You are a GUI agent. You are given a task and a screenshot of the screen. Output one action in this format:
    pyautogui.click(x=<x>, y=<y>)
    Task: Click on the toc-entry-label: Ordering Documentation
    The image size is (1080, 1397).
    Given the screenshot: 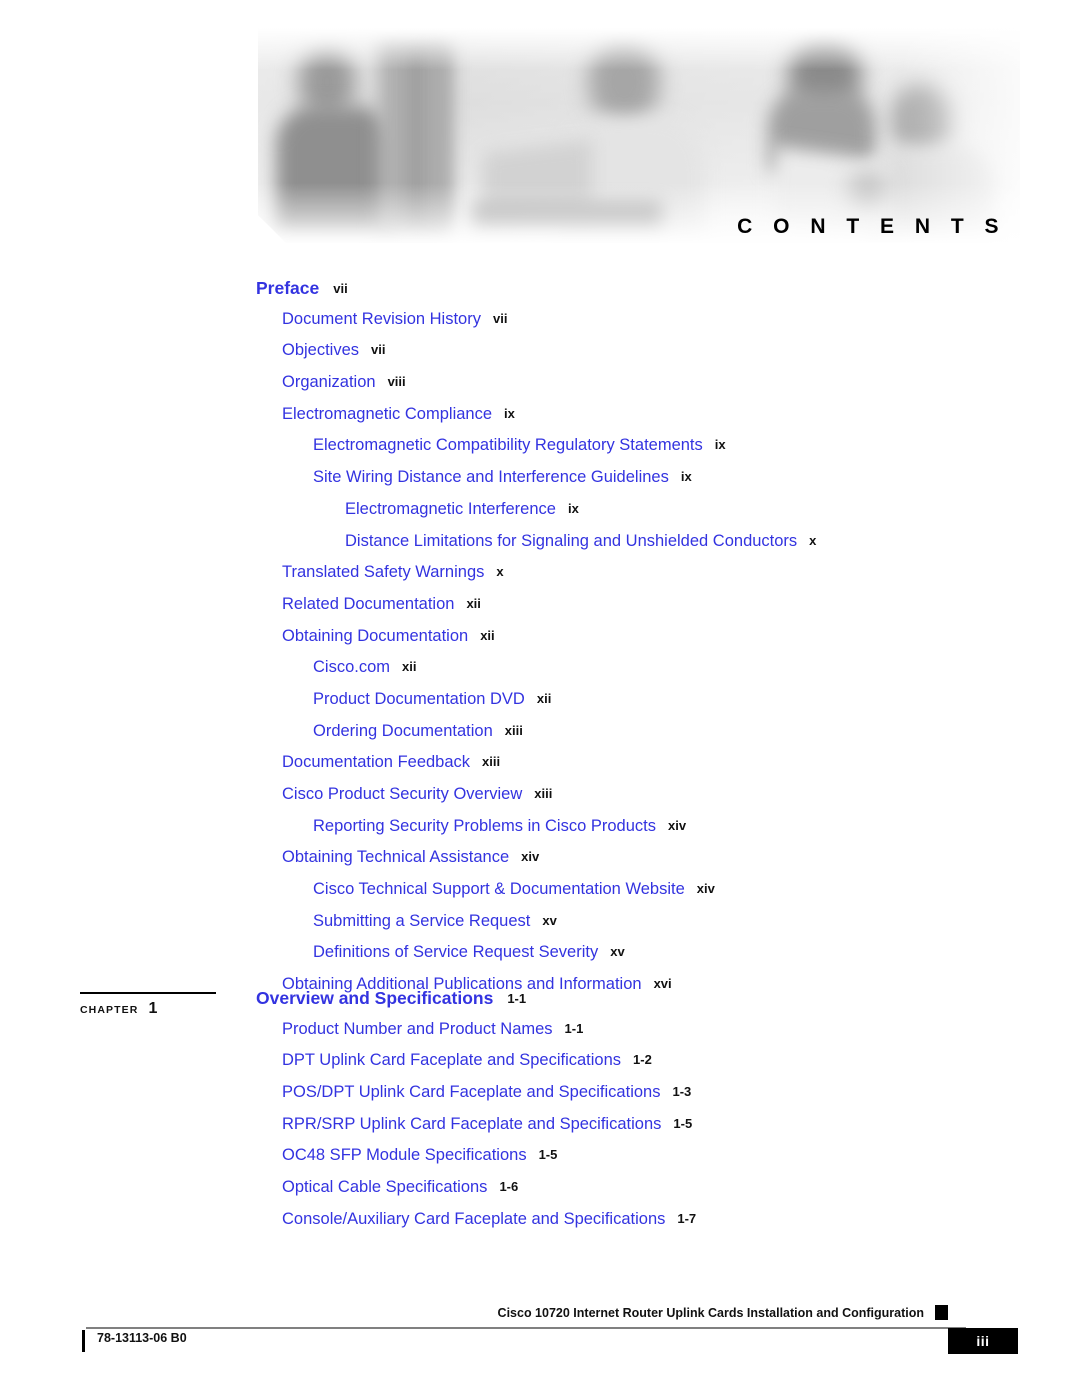 What is the action you would take?
    pyautogui.click(x=403, y=730)
    